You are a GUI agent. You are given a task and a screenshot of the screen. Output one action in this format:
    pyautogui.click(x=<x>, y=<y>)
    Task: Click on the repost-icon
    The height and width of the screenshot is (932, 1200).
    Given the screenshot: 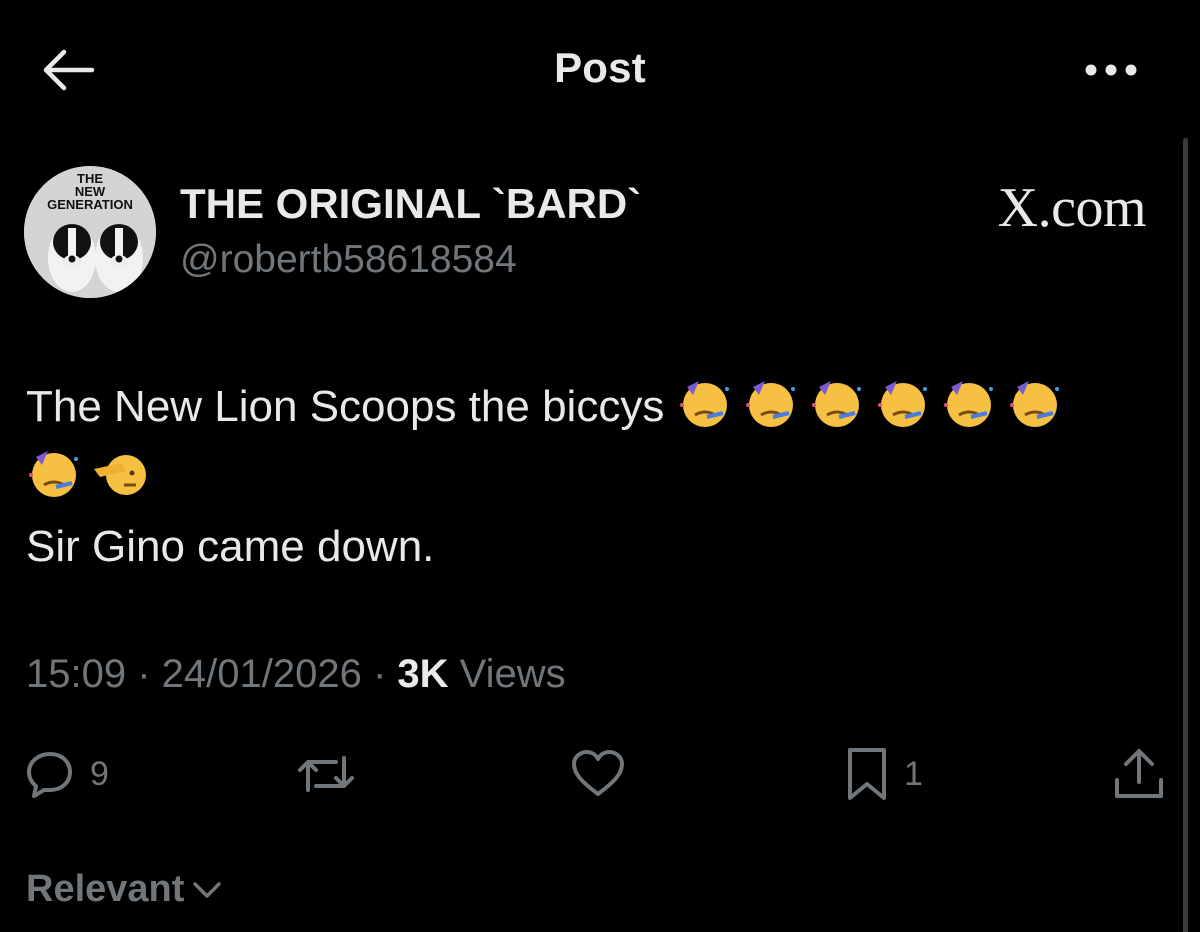 What is the action you would take?
    pyautogui.click(x=326, y=774)
    